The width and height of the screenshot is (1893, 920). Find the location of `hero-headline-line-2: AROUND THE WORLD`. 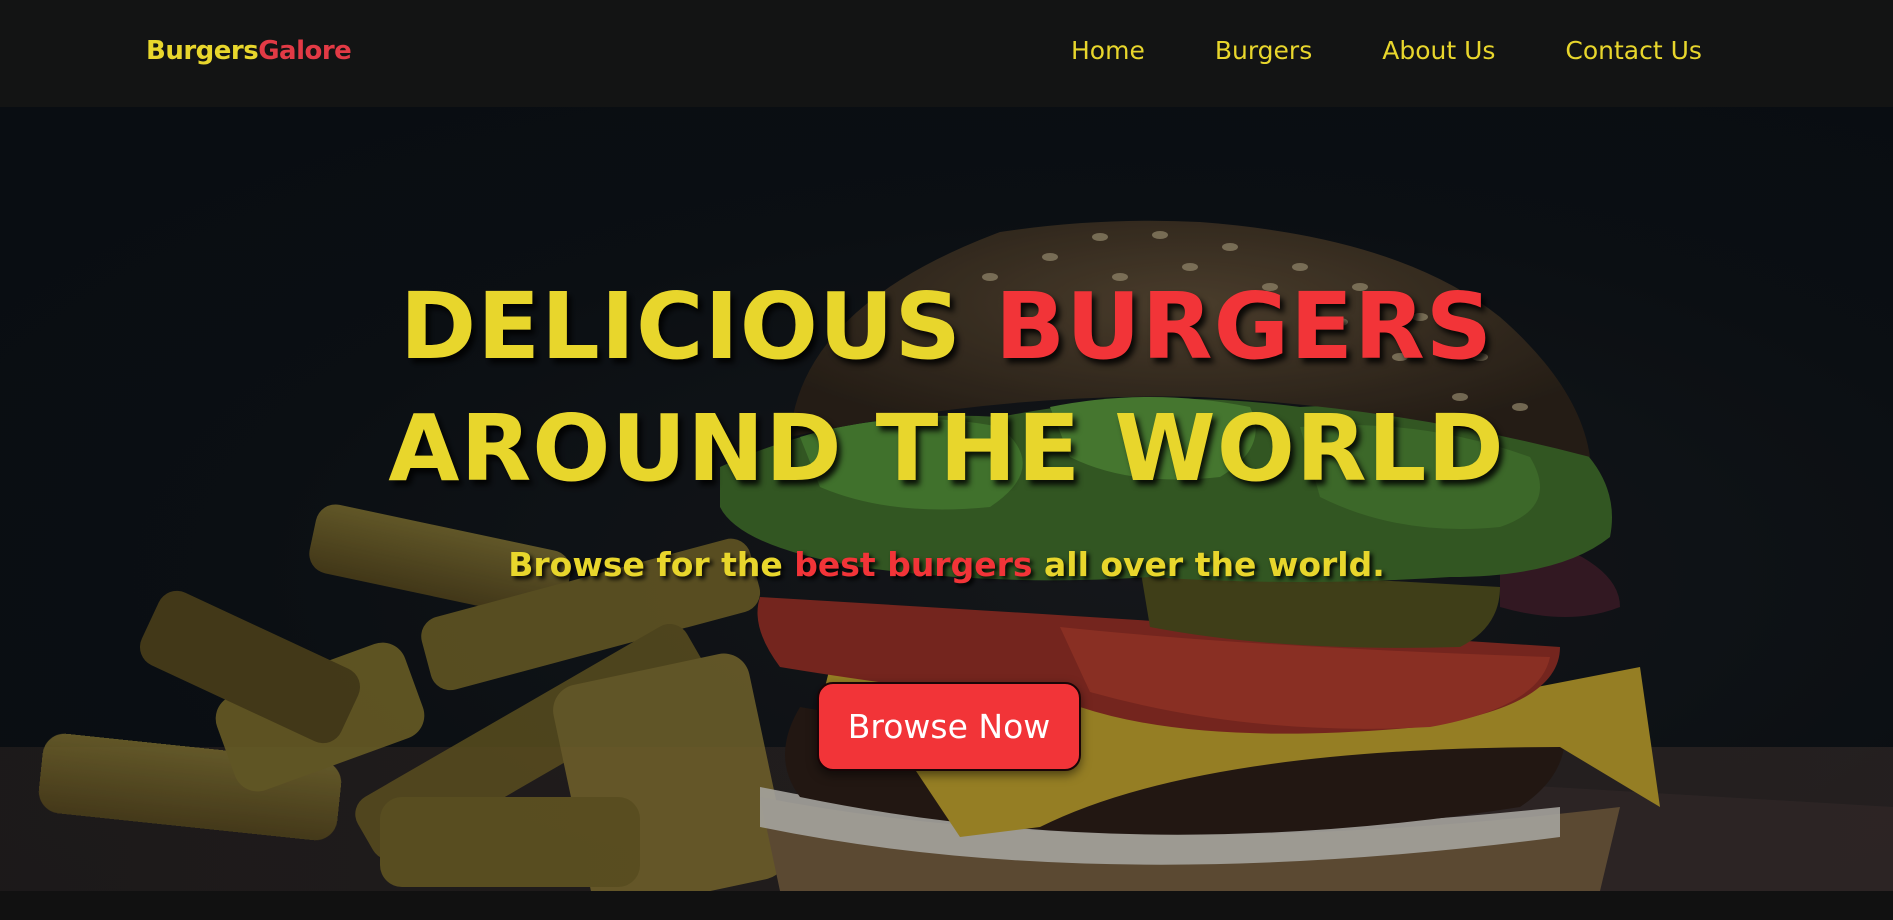

hero-headline-line-2: AROUND THE WORLD is located at coordinates (946, 448).